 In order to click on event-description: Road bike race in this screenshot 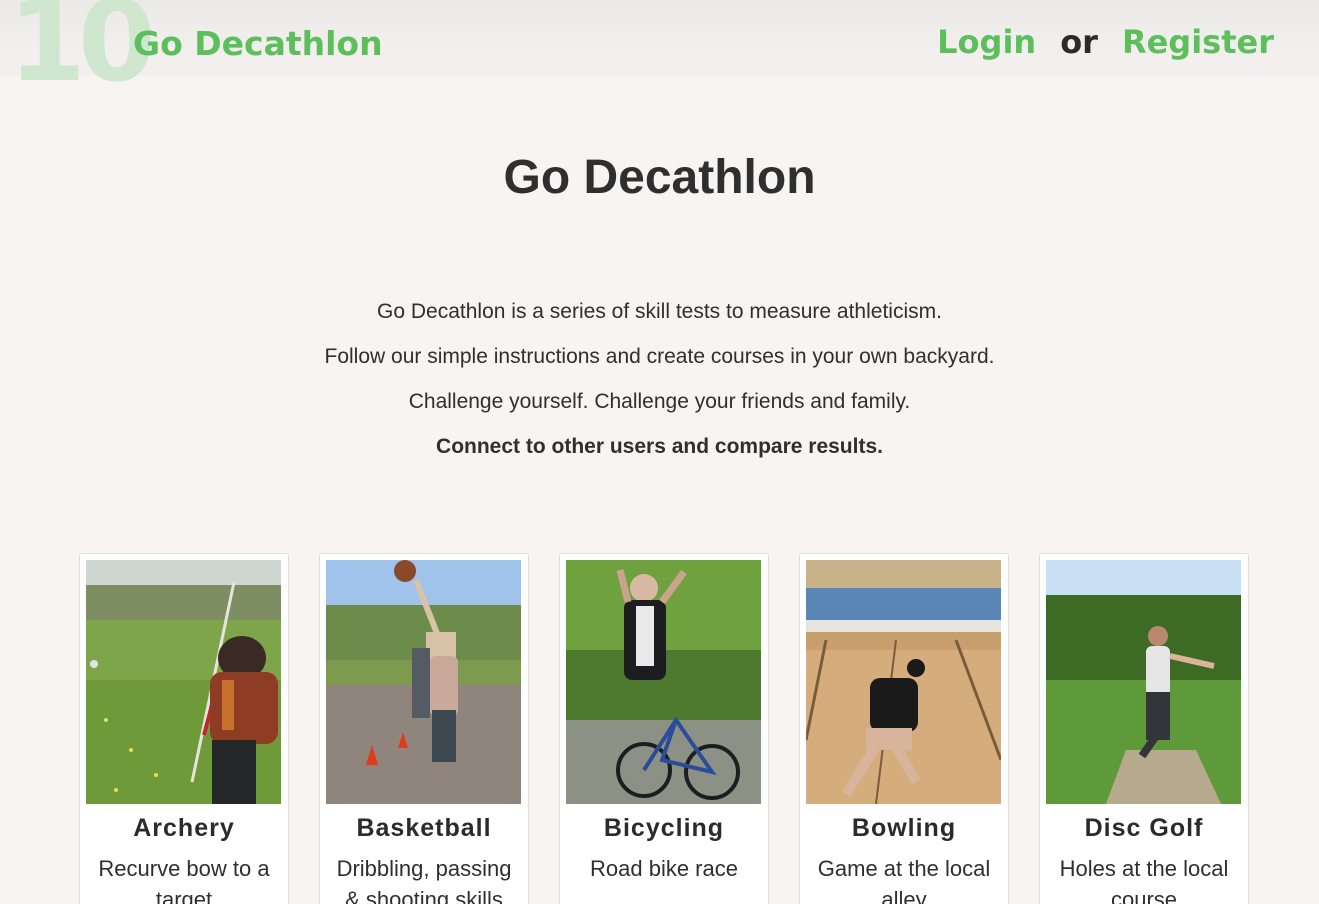, I will do `click(664, 868)`.